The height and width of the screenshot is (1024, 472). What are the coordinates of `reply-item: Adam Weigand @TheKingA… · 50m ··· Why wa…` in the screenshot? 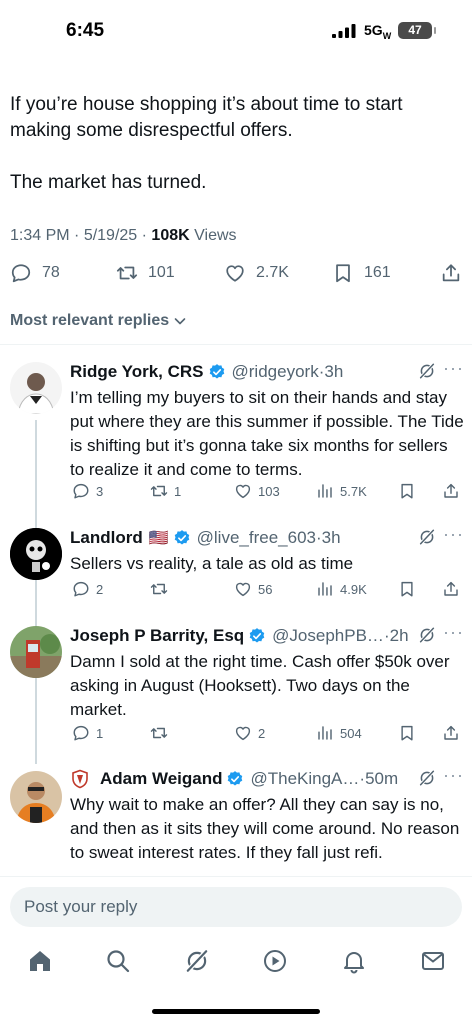 It's located at (236, 821).